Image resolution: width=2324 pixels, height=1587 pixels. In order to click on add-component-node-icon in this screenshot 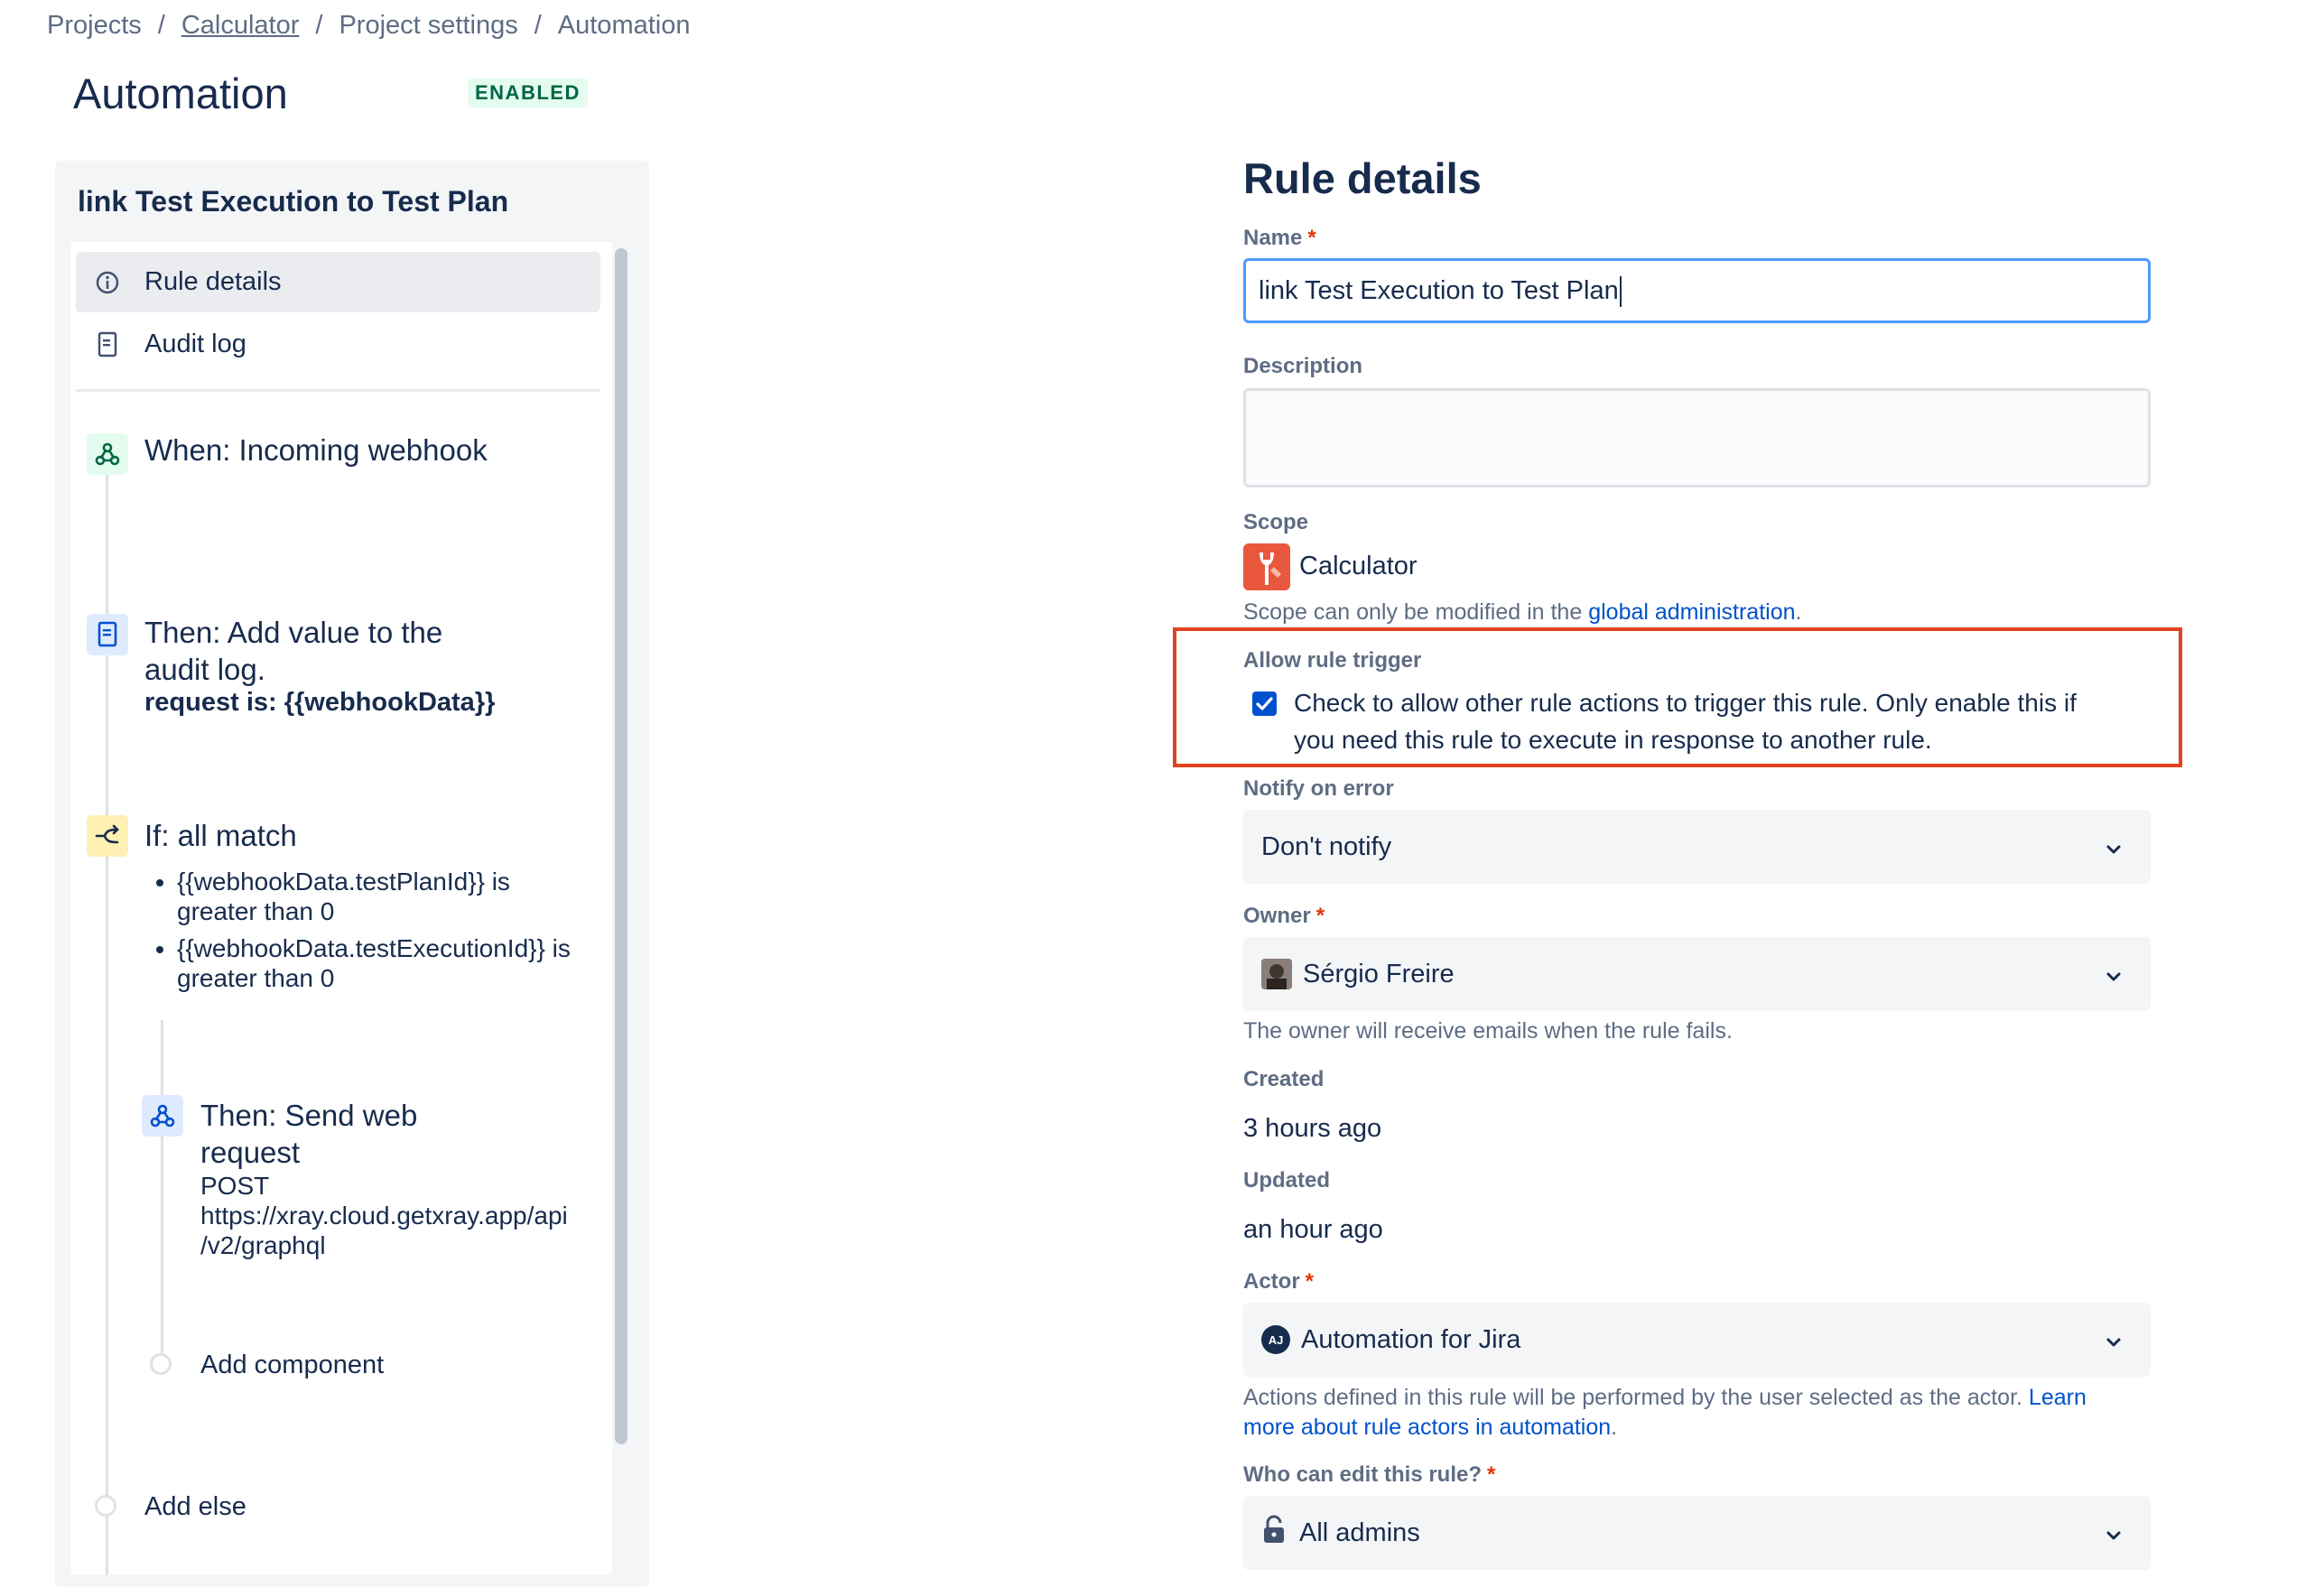, I will do `click(161, 1364)`.